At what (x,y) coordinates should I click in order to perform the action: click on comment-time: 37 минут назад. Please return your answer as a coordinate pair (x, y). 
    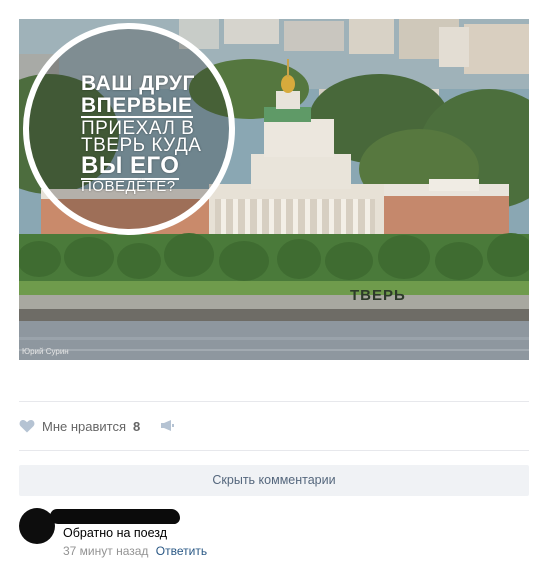
    Looking at the image, I should click on (105, 551).